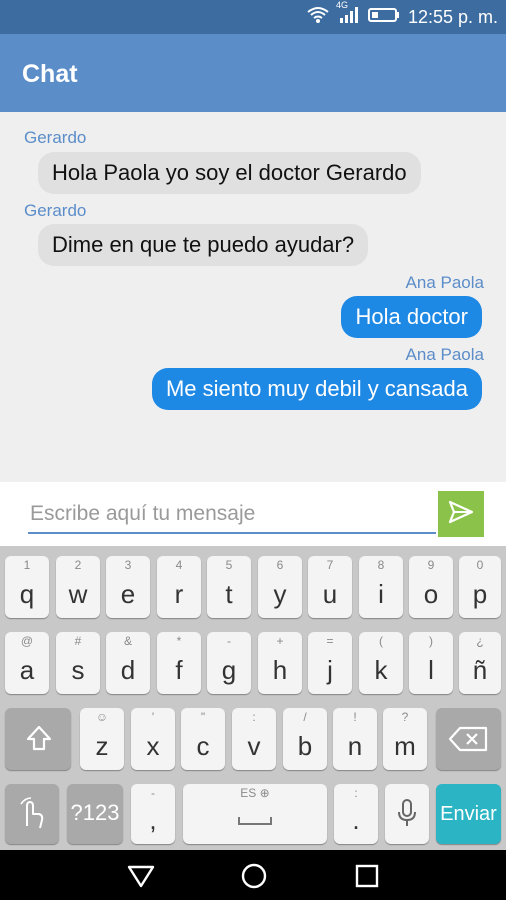  I want to click on key-u: 7u, so click(330, 587).